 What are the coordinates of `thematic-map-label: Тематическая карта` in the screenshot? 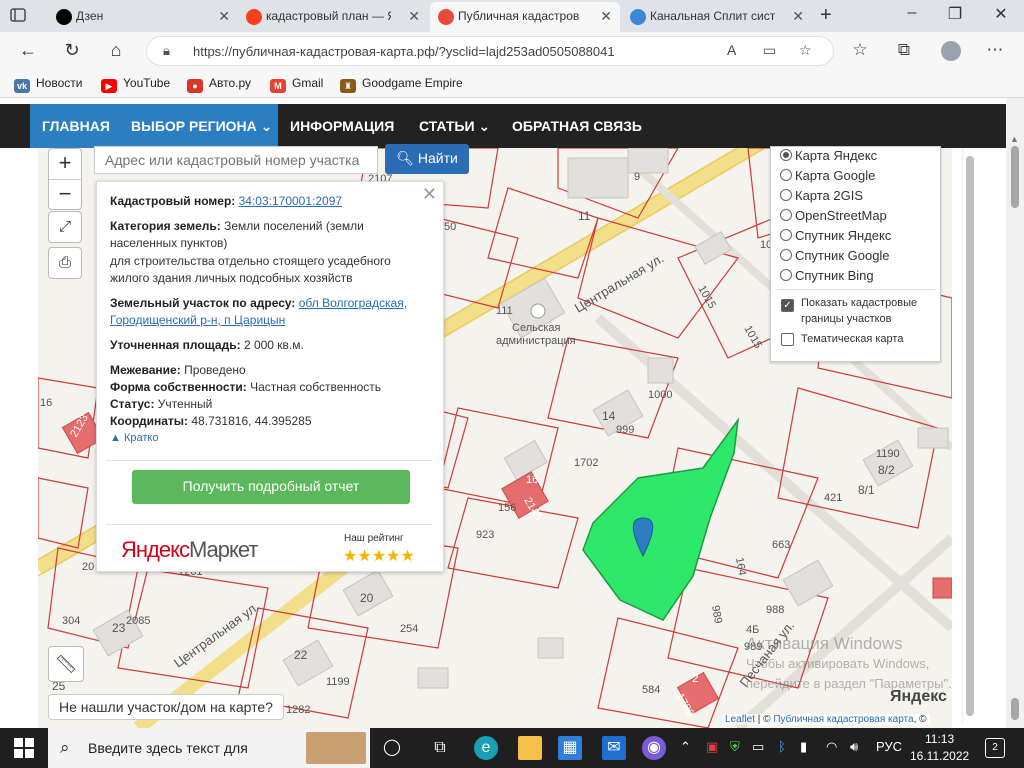 It's located at (868, 339).